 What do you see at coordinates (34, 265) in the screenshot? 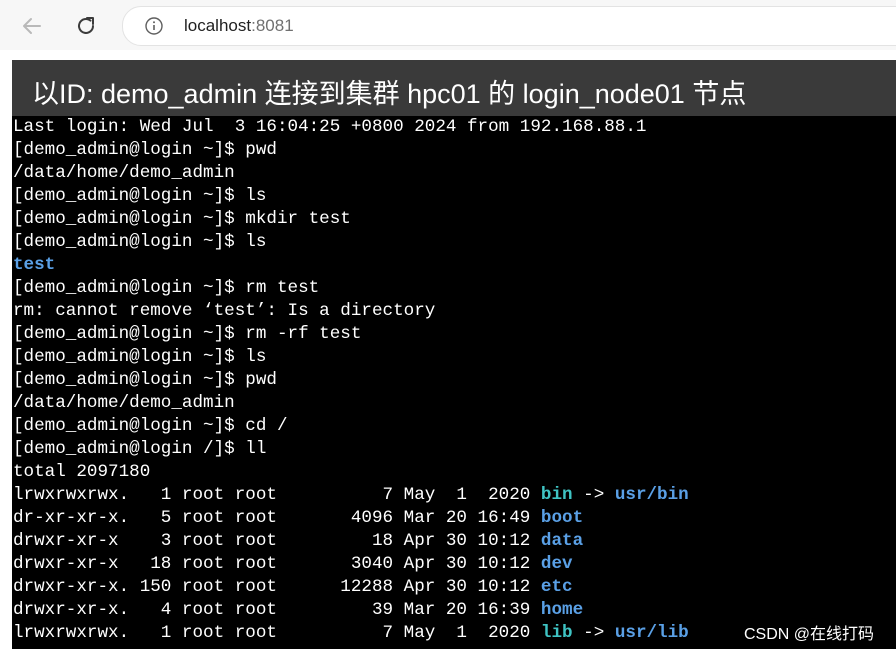
I see `terminal-line: test` at bounding box center [34, 265].